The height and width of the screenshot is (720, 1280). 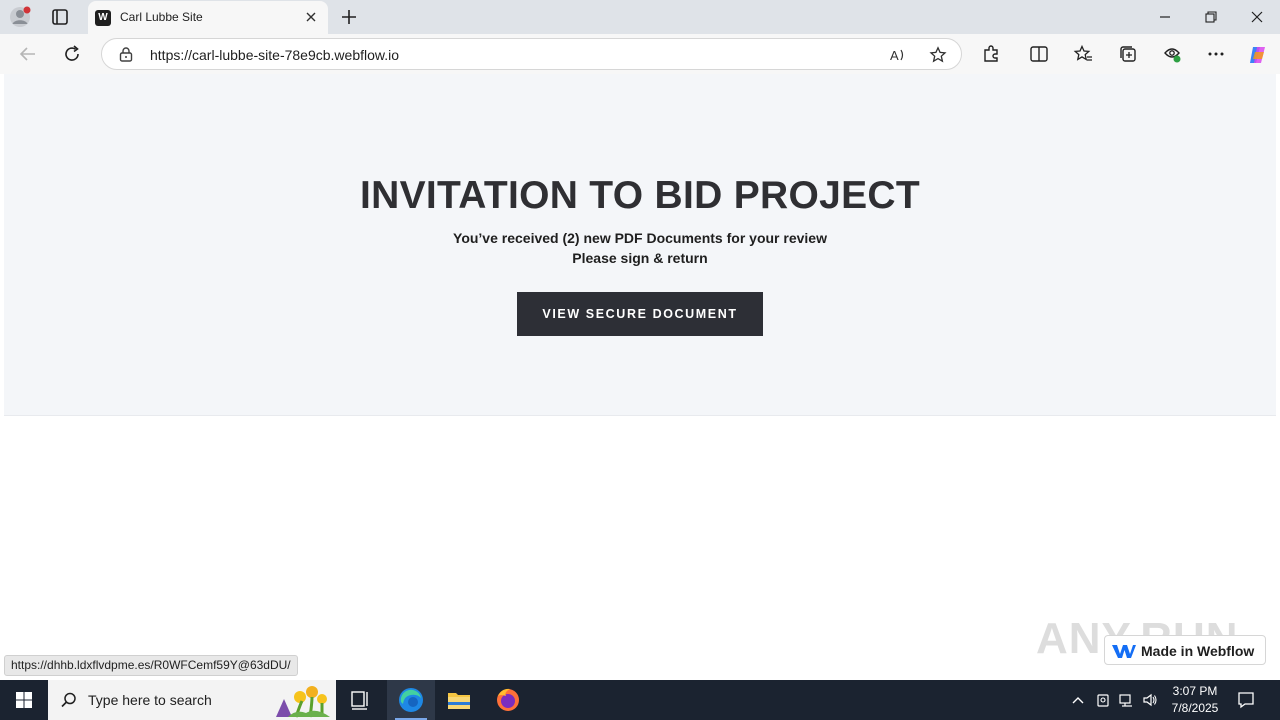 I want to click on favorite-star-icon, so click(x=938, y=55).